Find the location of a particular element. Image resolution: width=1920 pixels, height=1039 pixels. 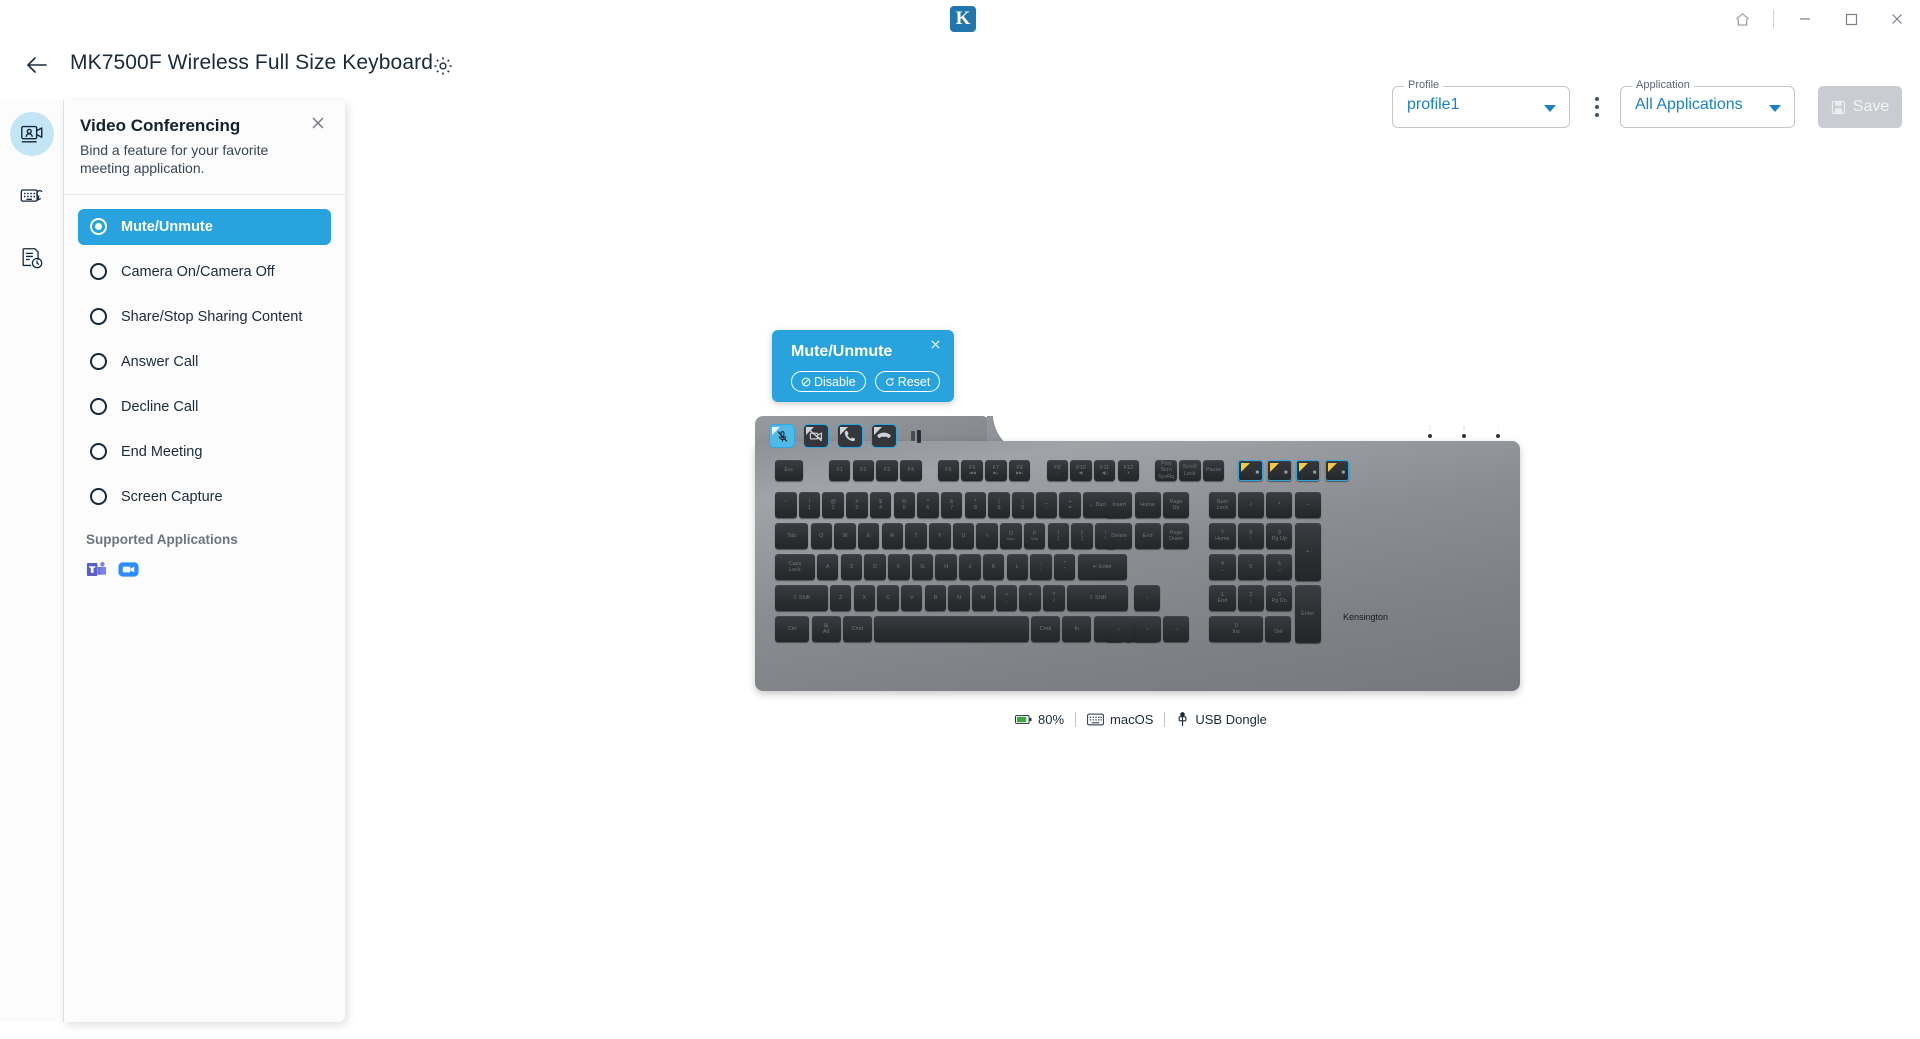

key-numpad-plus: + is located at coordinates (1307, 552).